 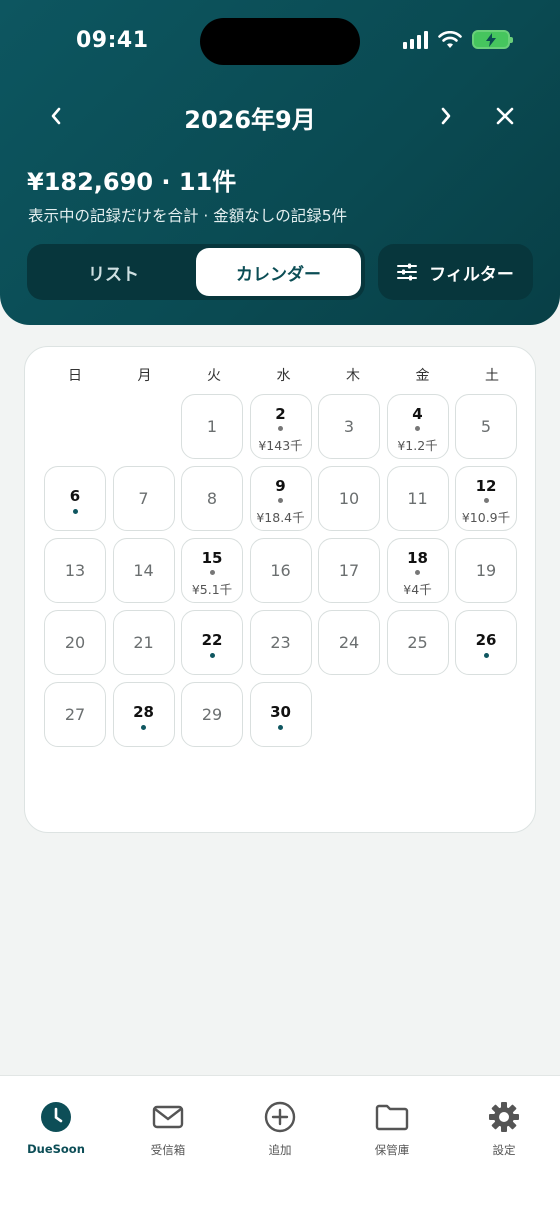 What do you see at coordinates (504, 1117) in the screenshot?
I see `gear-icon` at bounding box center [504, 1117].